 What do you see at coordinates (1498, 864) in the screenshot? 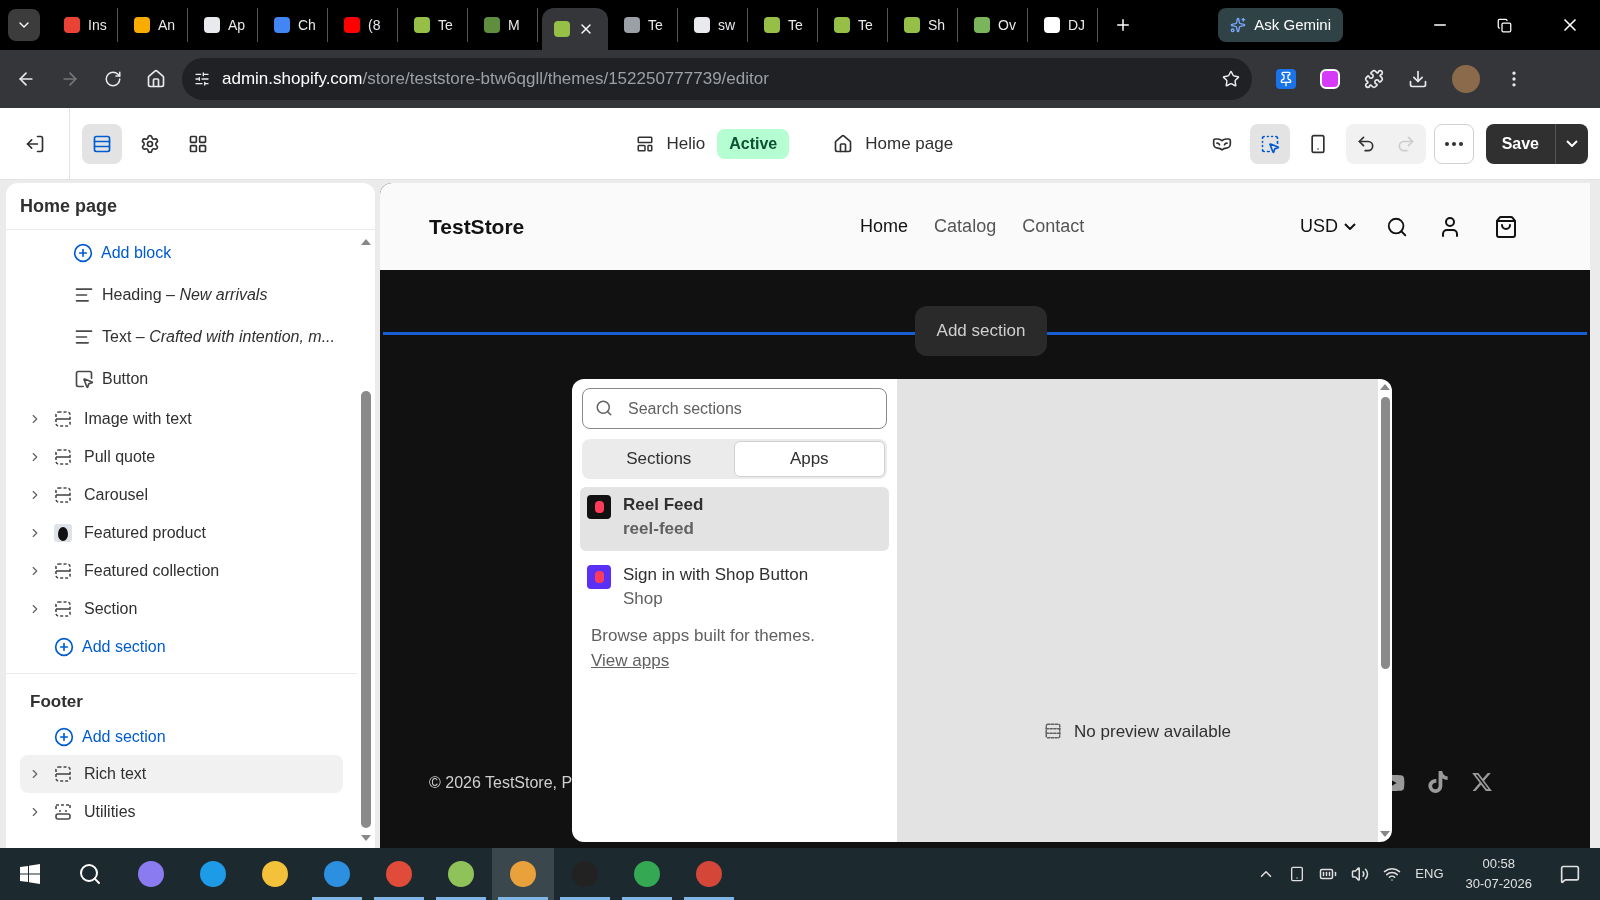
I see `clock-time: 00:58` at bounding box center [1498, 864].